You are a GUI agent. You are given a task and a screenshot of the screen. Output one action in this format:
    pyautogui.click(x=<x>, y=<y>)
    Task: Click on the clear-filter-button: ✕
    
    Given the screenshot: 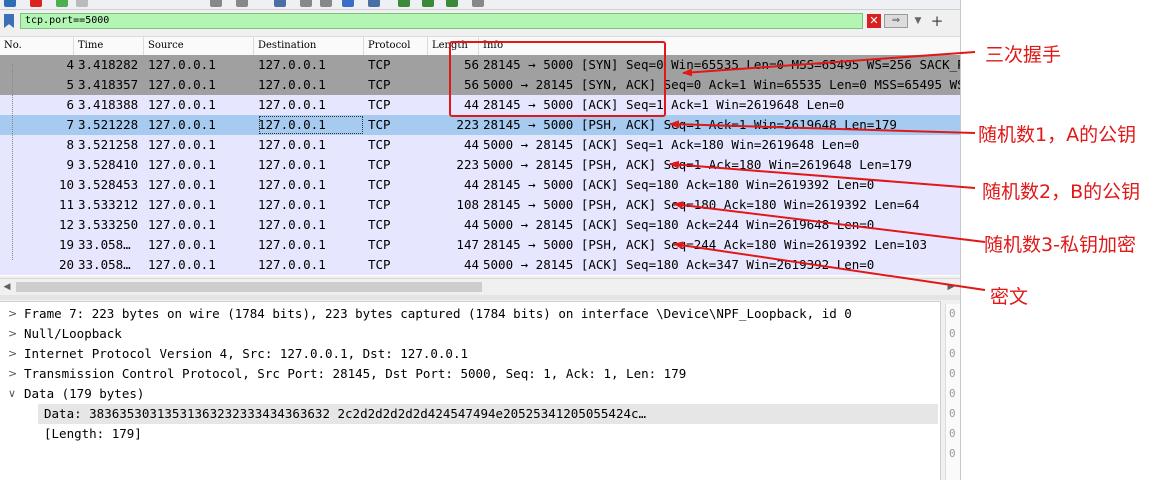 What is the action you would take?
    pyautogui.click(x=874, y=21)
    